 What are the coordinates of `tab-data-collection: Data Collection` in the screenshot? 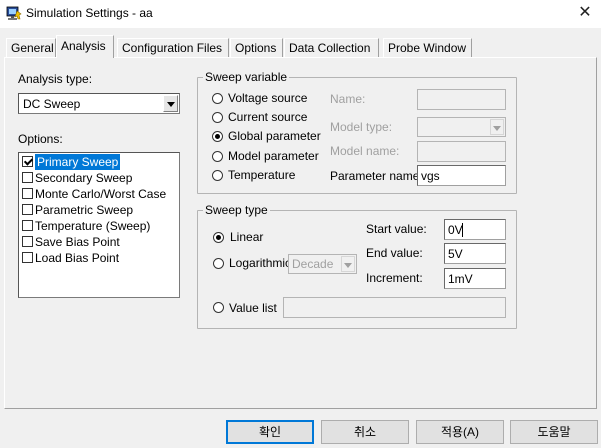 It's located at (331, 47).